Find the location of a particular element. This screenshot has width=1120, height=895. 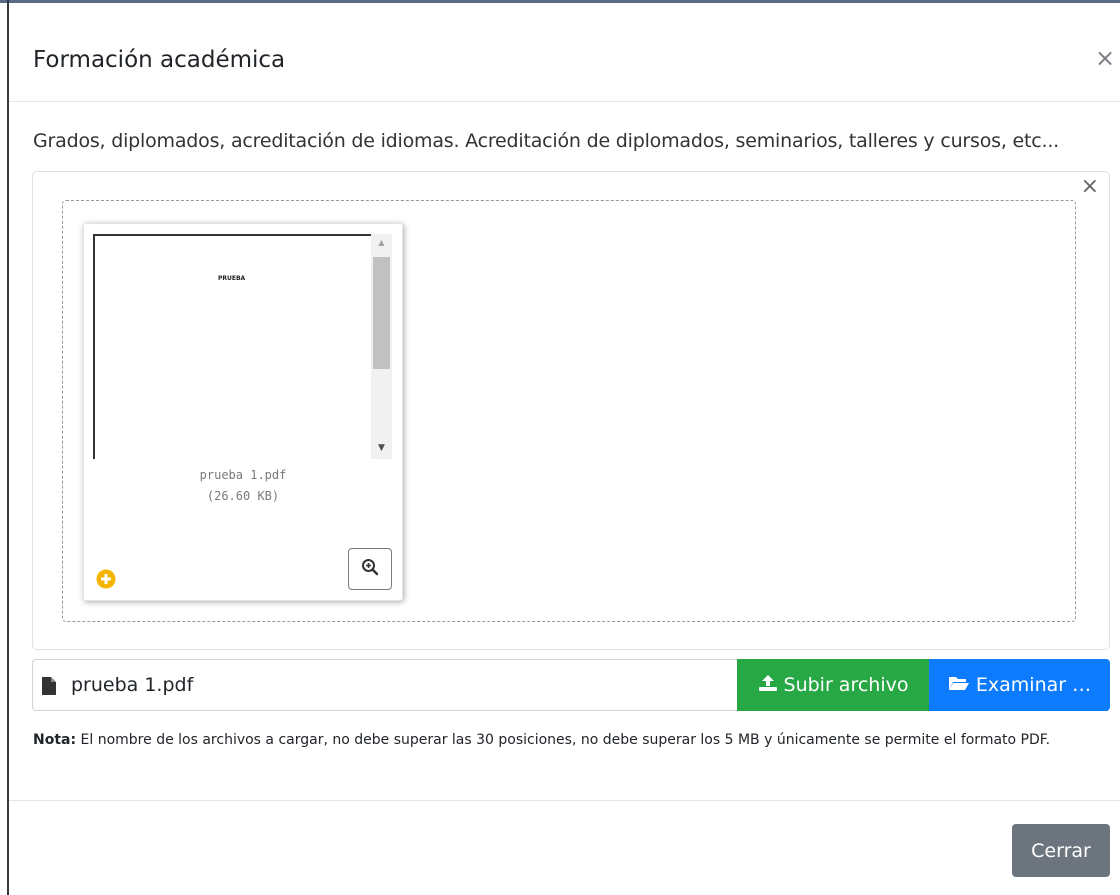

upload-file-button-label: Subir archivo is located at coordinates (846, 685).